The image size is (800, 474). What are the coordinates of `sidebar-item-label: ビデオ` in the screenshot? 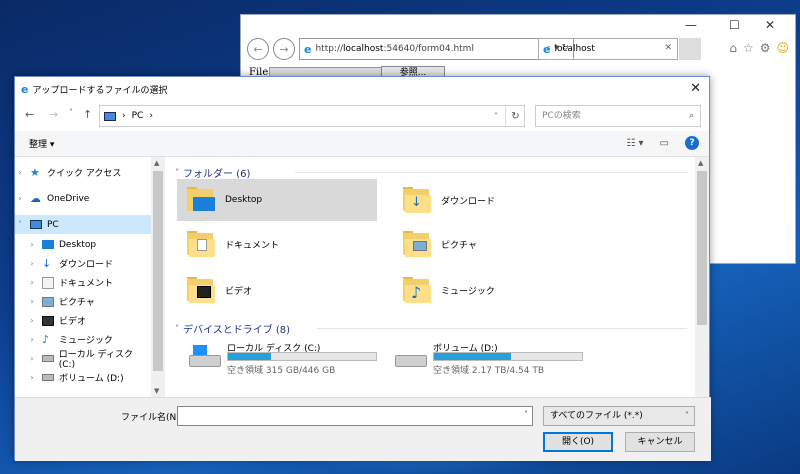 It's located at (73, 322).